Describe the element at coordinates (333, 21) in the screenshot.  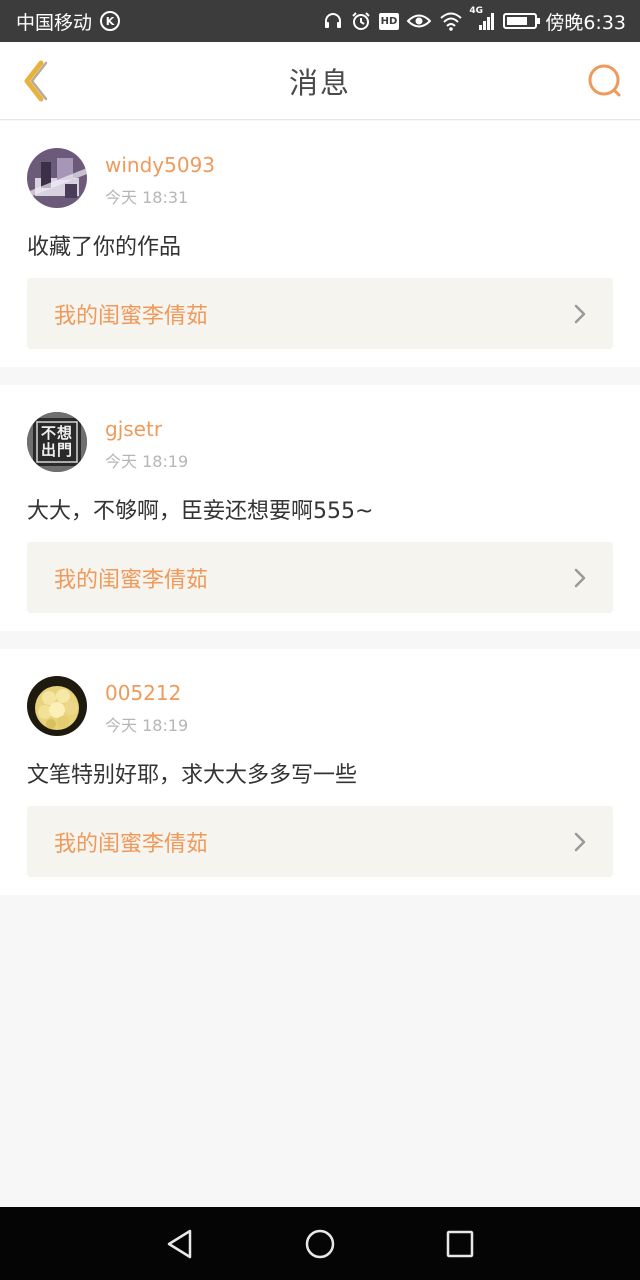
I see `headphones-icon` at that location.